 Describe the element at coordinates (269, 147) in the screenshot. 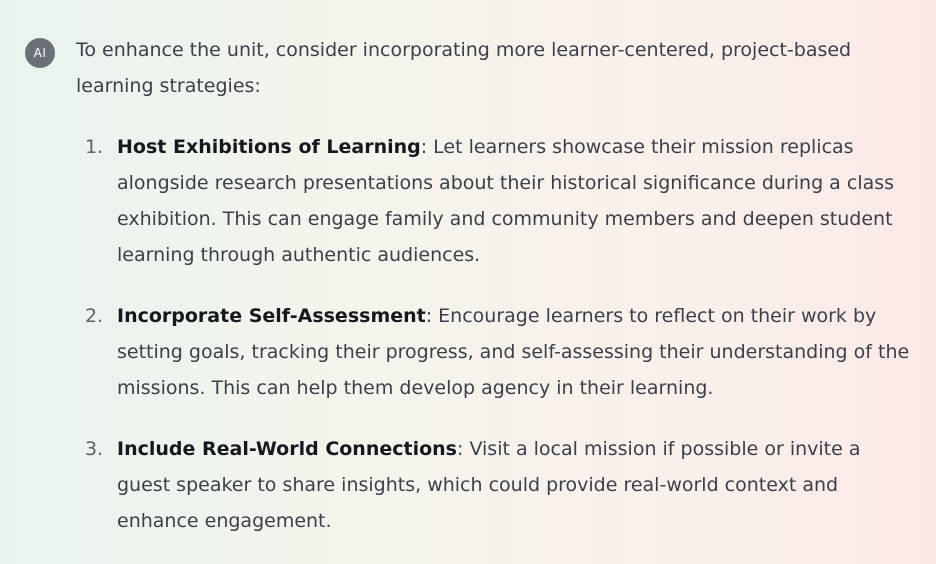

I see `list-item-title: Host Exhibitions of Learning` at that location.